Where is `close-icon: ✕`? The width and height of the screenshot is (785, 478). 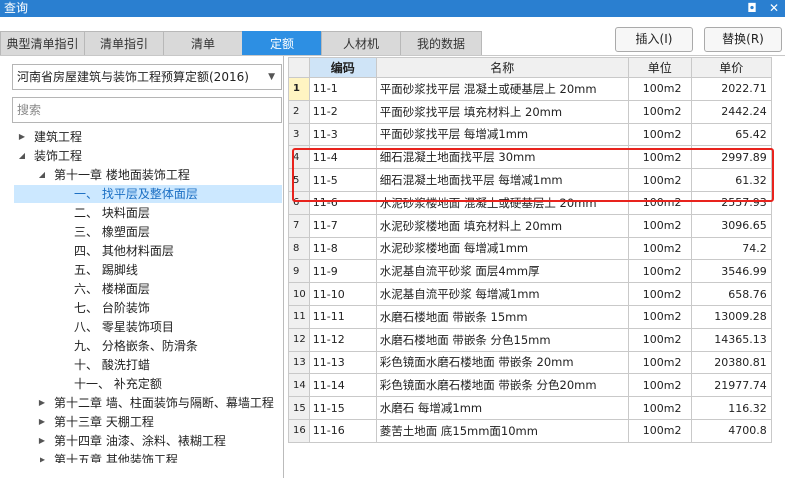 close-icon: ✕ is located at coordinates (774, 8).